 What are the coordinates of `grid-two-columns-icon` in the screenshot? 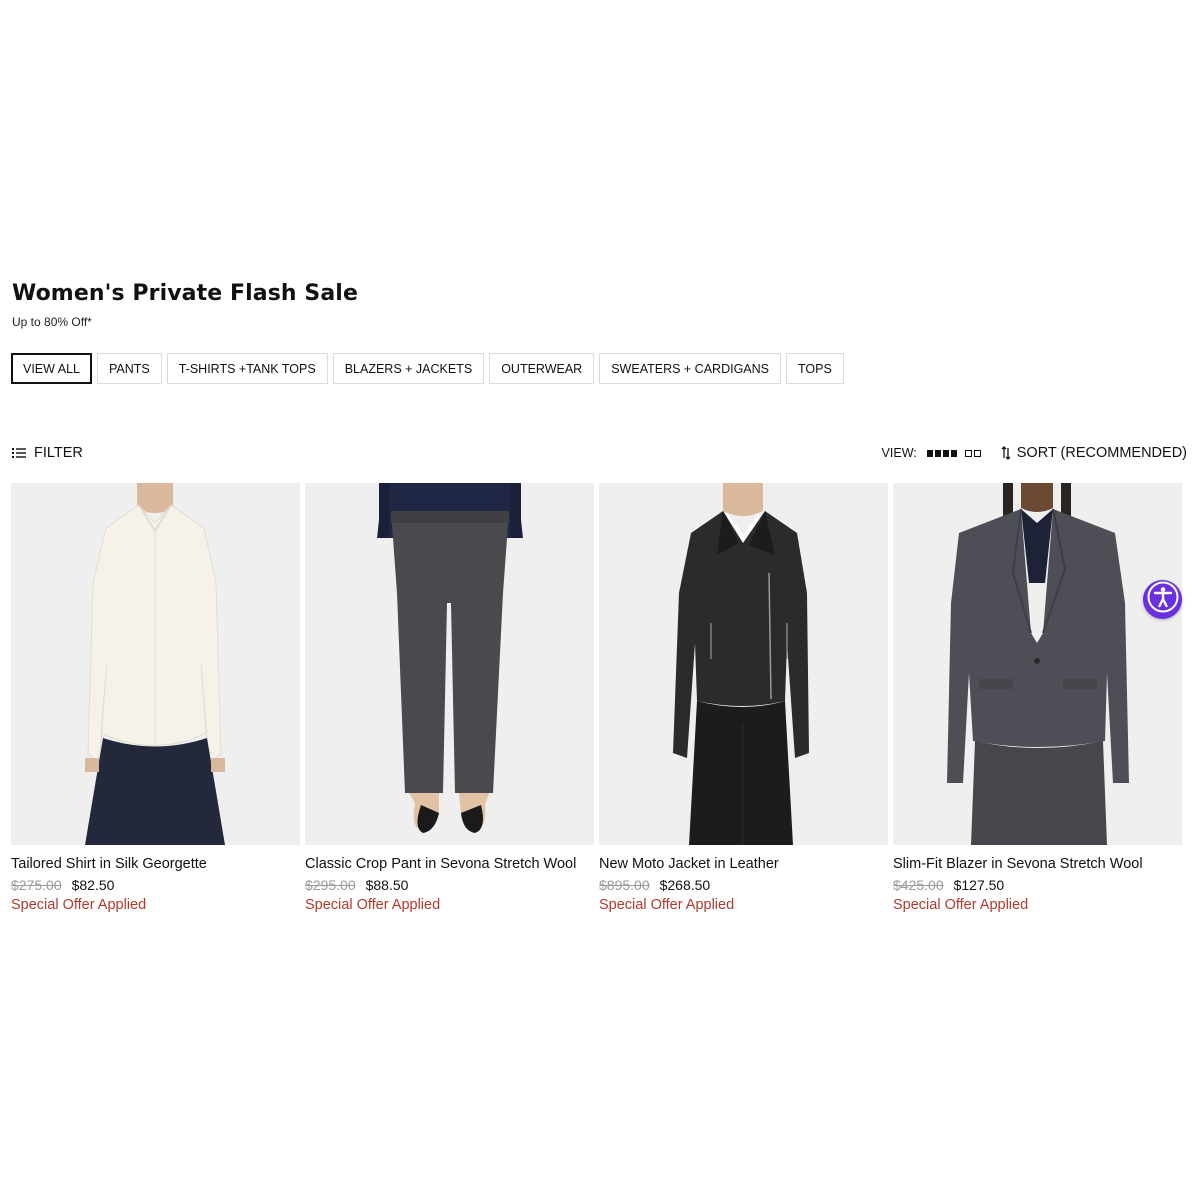 It's located at (972, 453).